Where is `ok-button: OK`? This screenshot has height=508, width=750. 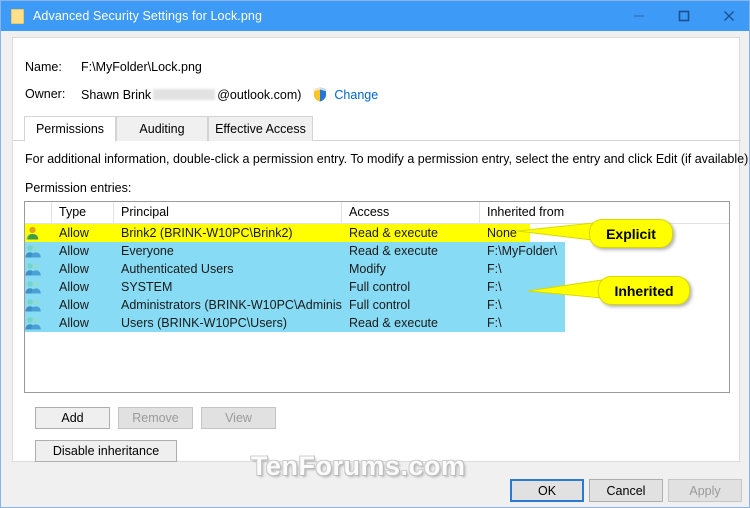 ok-button: OK is located at coordinates (547, 490).